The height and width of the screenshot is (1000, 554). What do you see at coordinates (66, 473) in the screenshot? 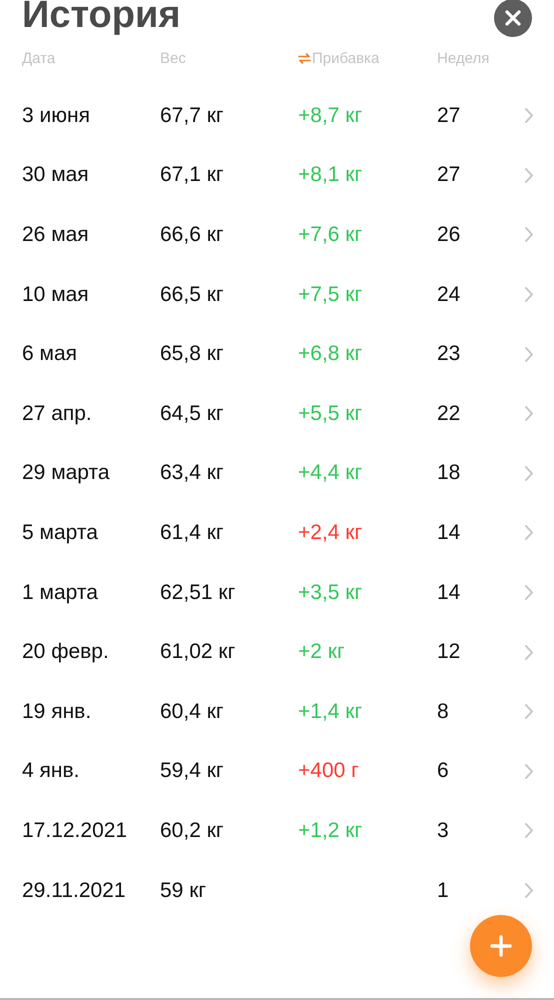
I see `date-cell: 29 марта` at bounding box center [66, 473].